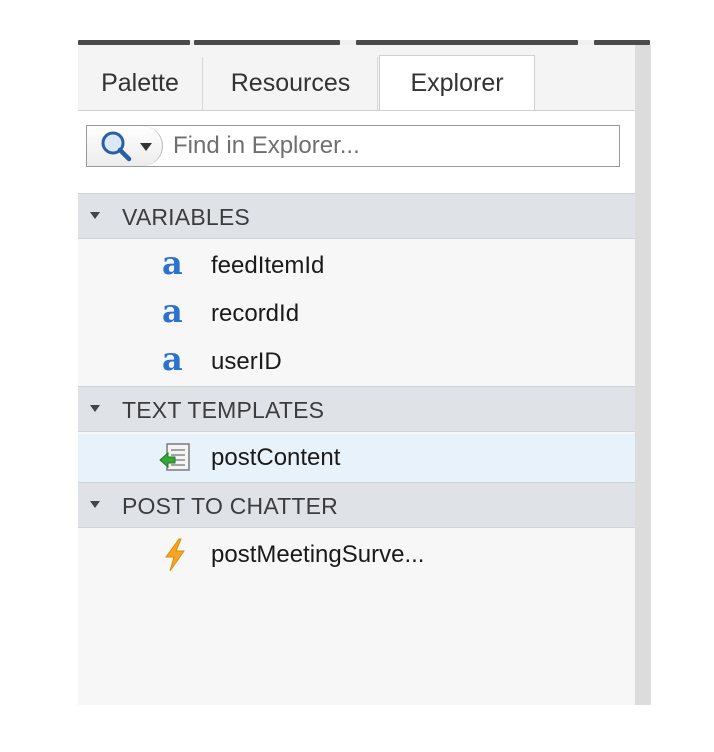 This screenshot has height=752, width=714. I want to click on item-label: postContent, so click(276, 457).